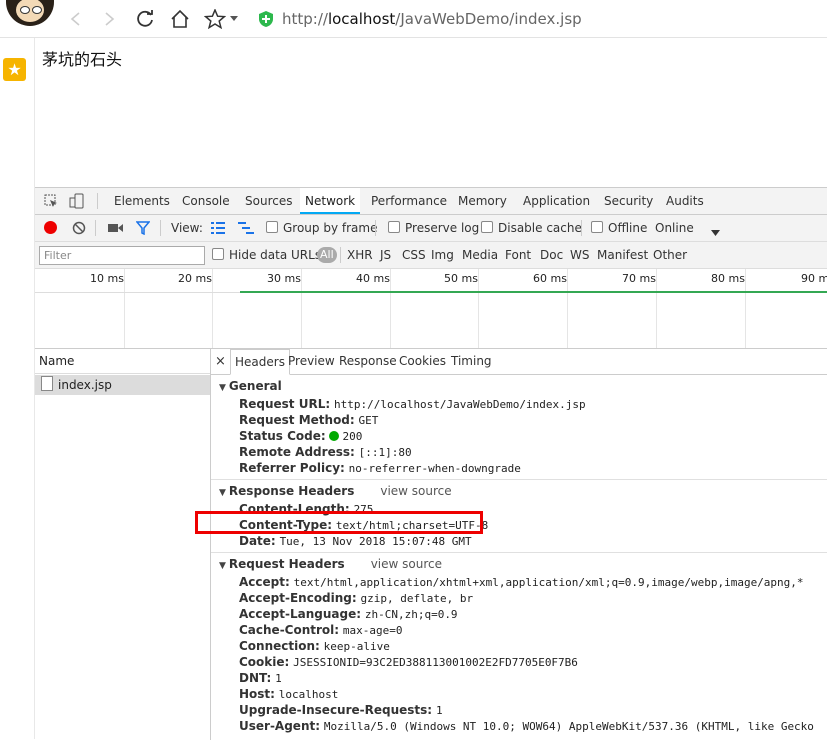 The width and height of the screenshot is (827, 740). Describe the element at coordinates (330, 564) in the screenshot. I see `request-headers-section-header: ▼ Request Headers view source` at that location.